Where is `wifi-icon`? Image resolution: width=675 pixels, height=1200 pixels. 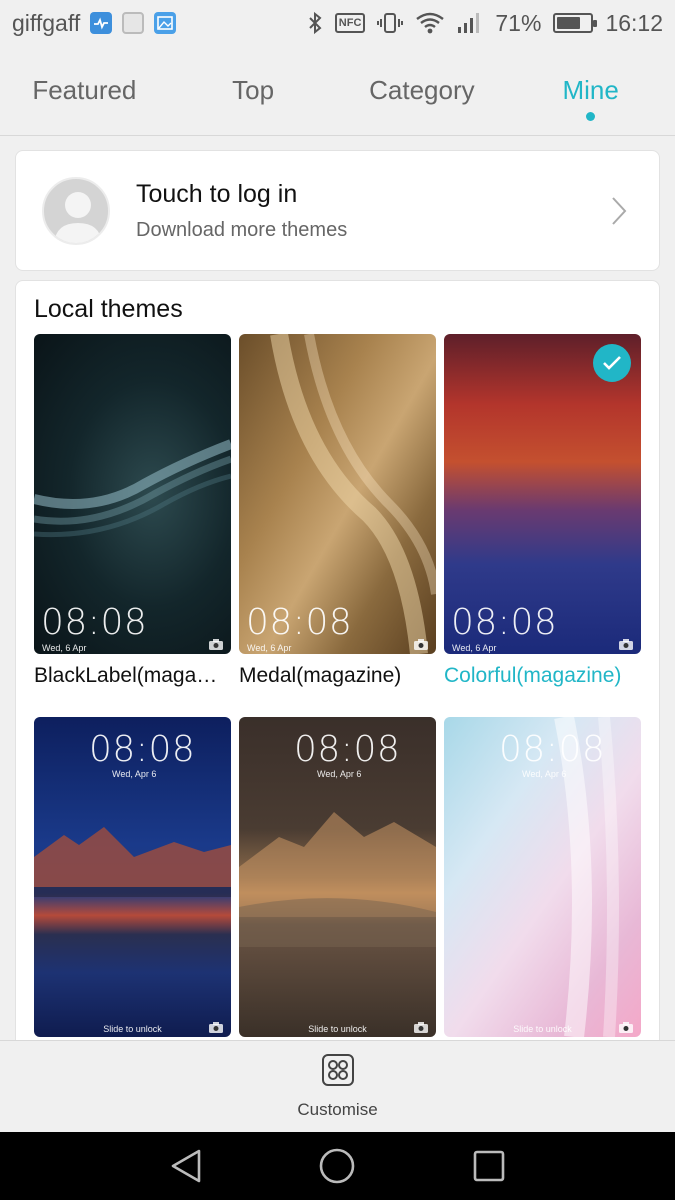
wifi-icon is located at coordinates (430, 23).